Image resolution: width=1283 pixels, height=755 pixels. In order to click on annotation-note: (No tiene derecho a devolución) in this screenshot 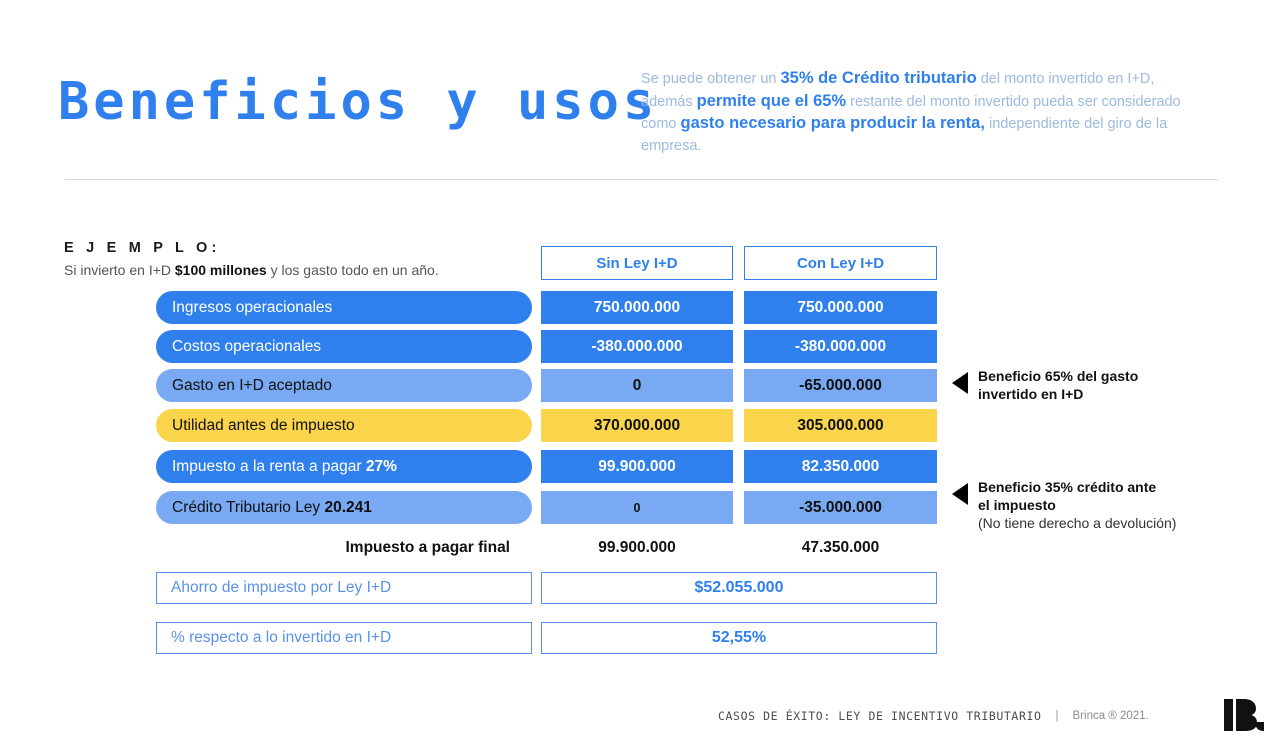, I will do `click(1077, 523)`.